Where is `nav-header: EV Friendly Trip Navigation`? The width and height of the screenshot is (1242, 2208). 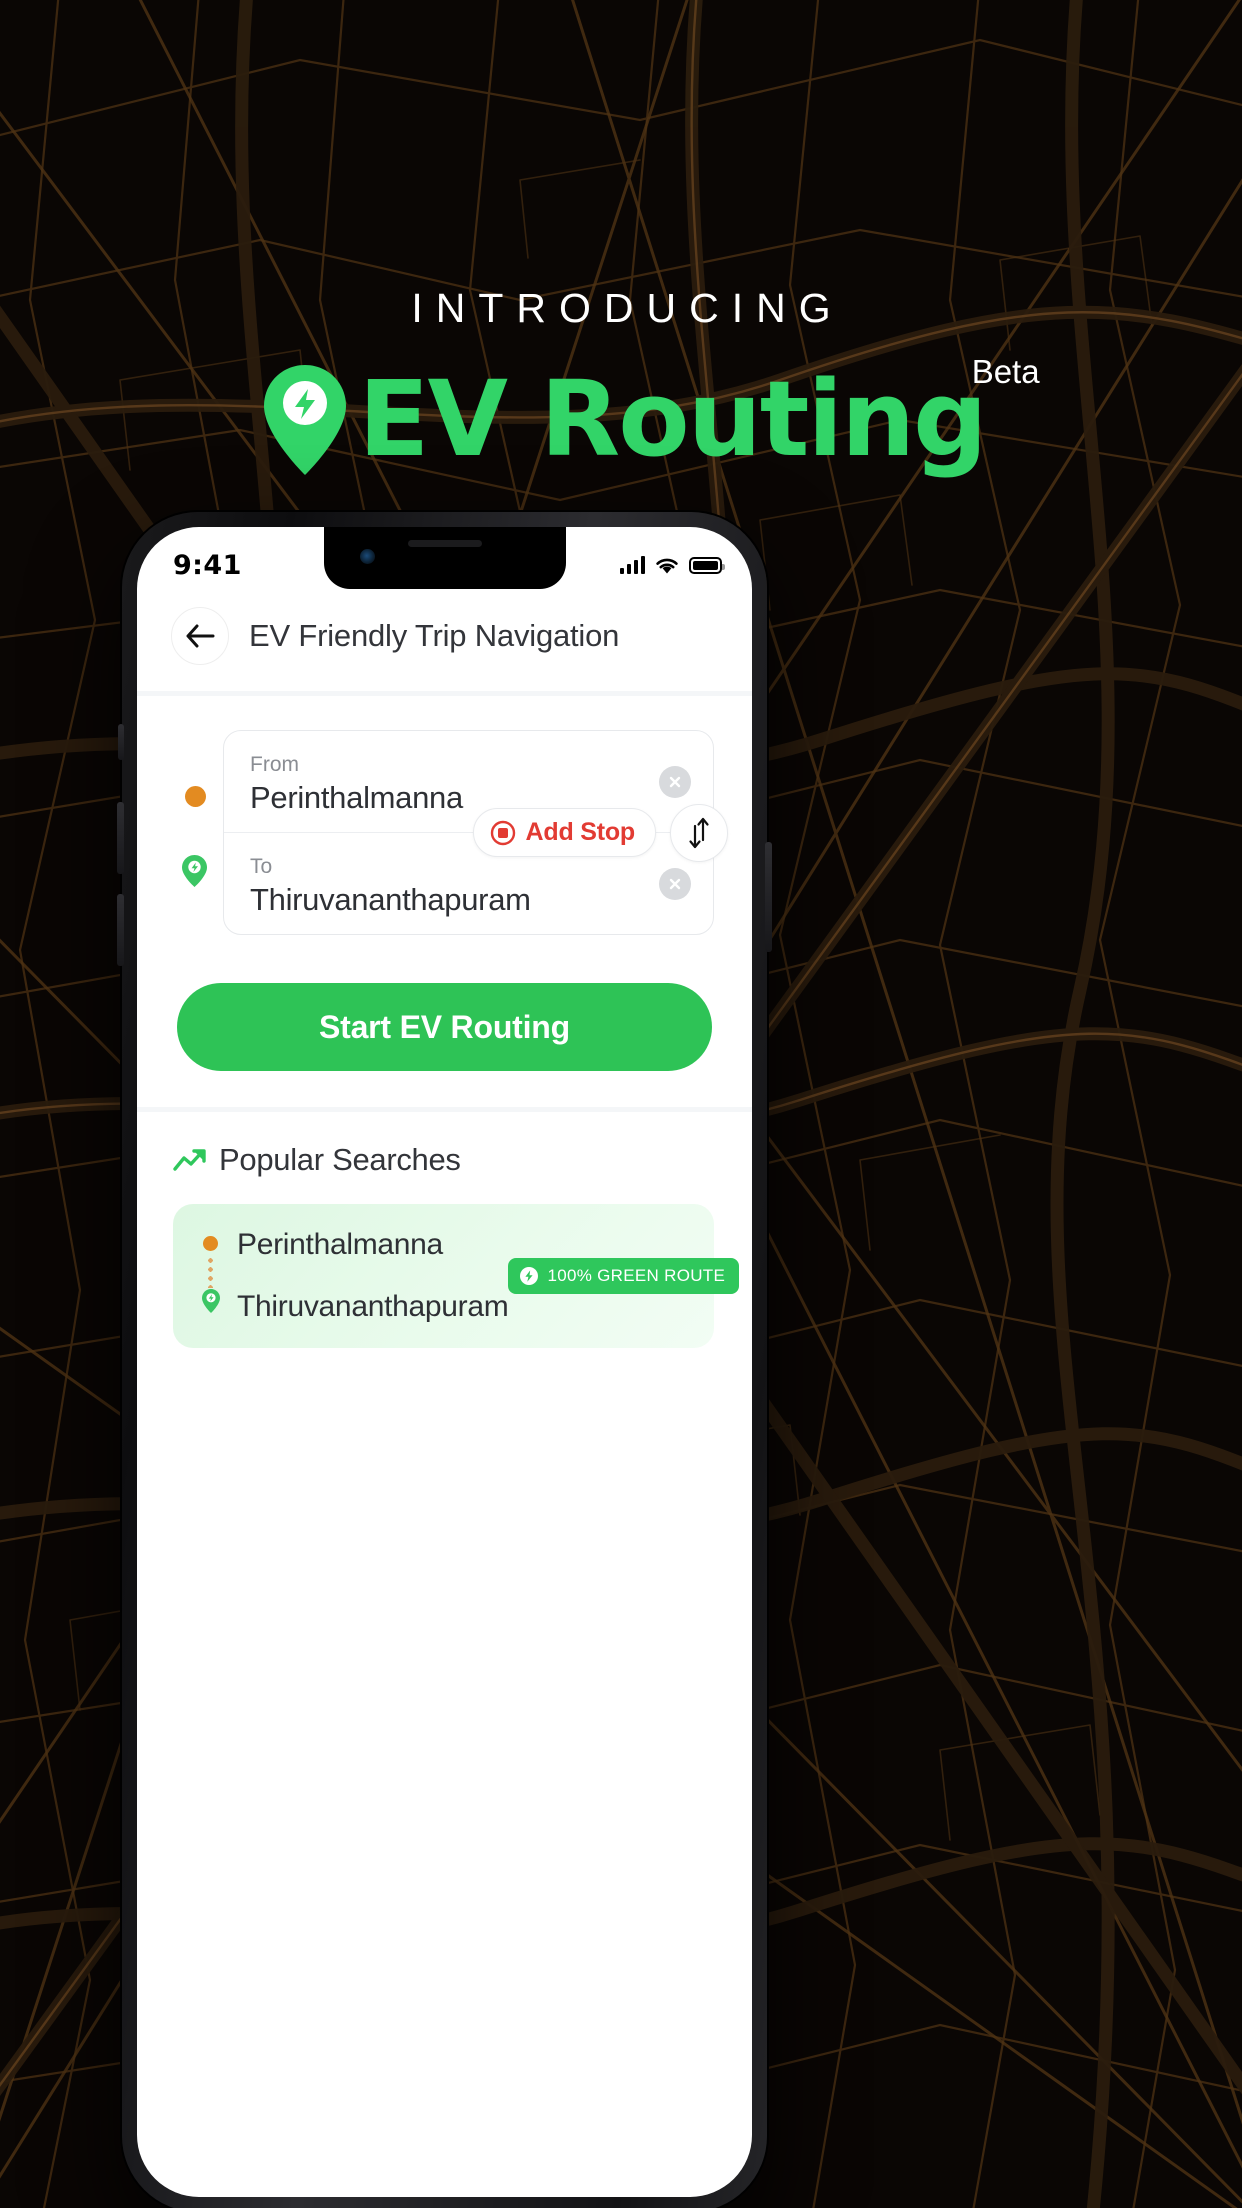 nav-header: EV Friendly Trip Navigation is located at coordinates (444, 640).